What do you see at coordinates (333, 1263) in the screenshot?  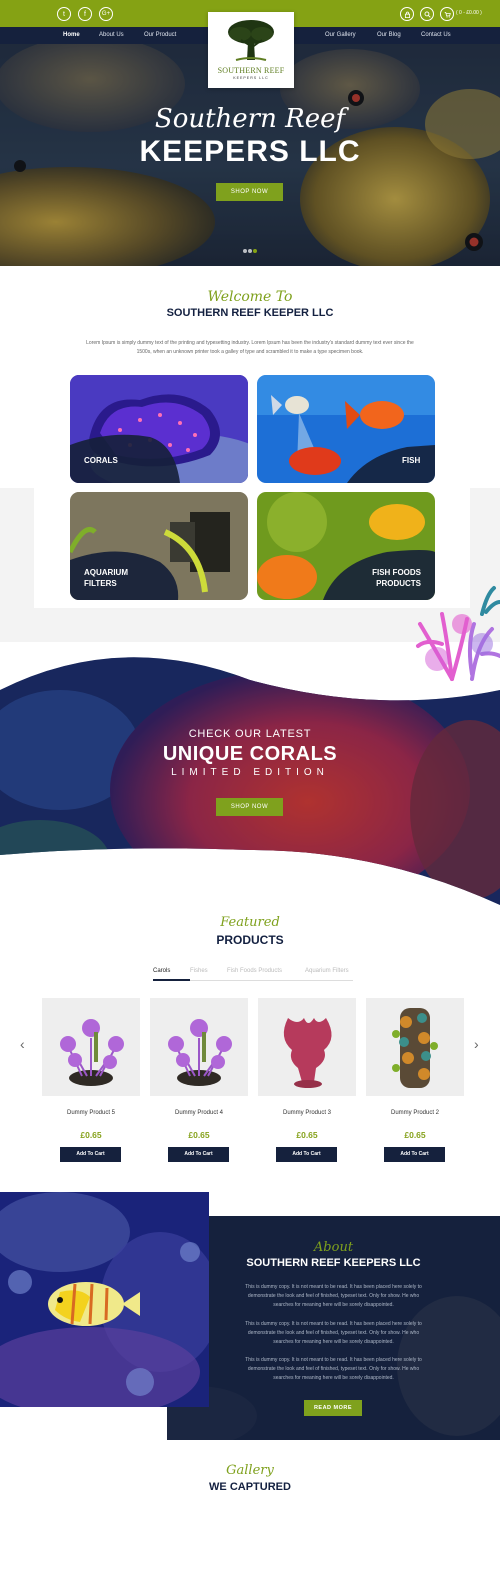 I see `about-title: SOUTHERN REEF KEEPERS LLC` at bounding box center [333, 1263].